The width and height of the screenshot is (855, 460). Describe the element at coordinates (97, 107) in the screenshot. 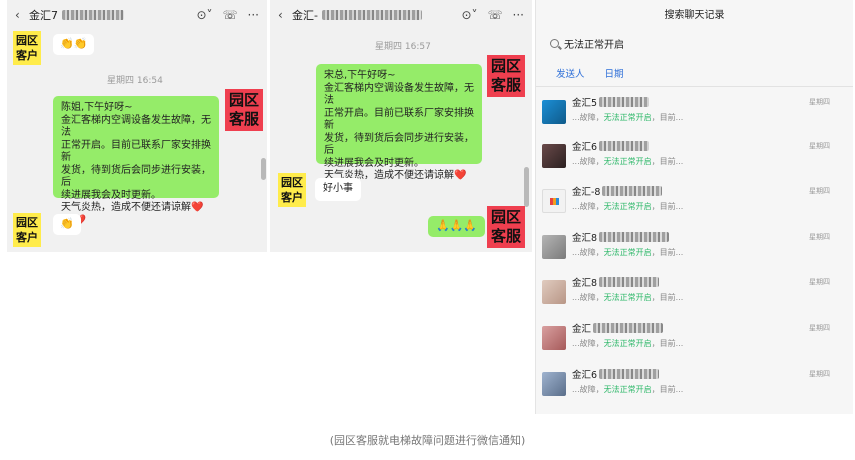

I see `msg-line: 陈姐,下午好呀~` at that location.